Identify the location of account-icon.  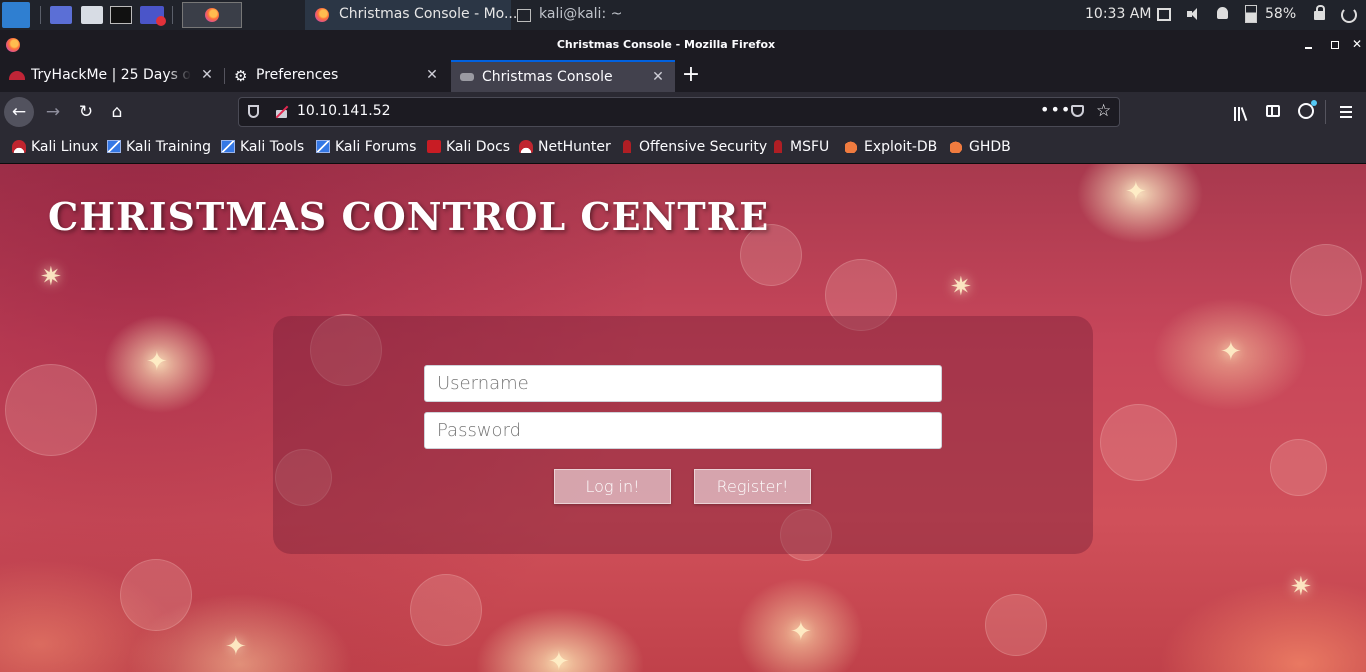
(1307, 109).